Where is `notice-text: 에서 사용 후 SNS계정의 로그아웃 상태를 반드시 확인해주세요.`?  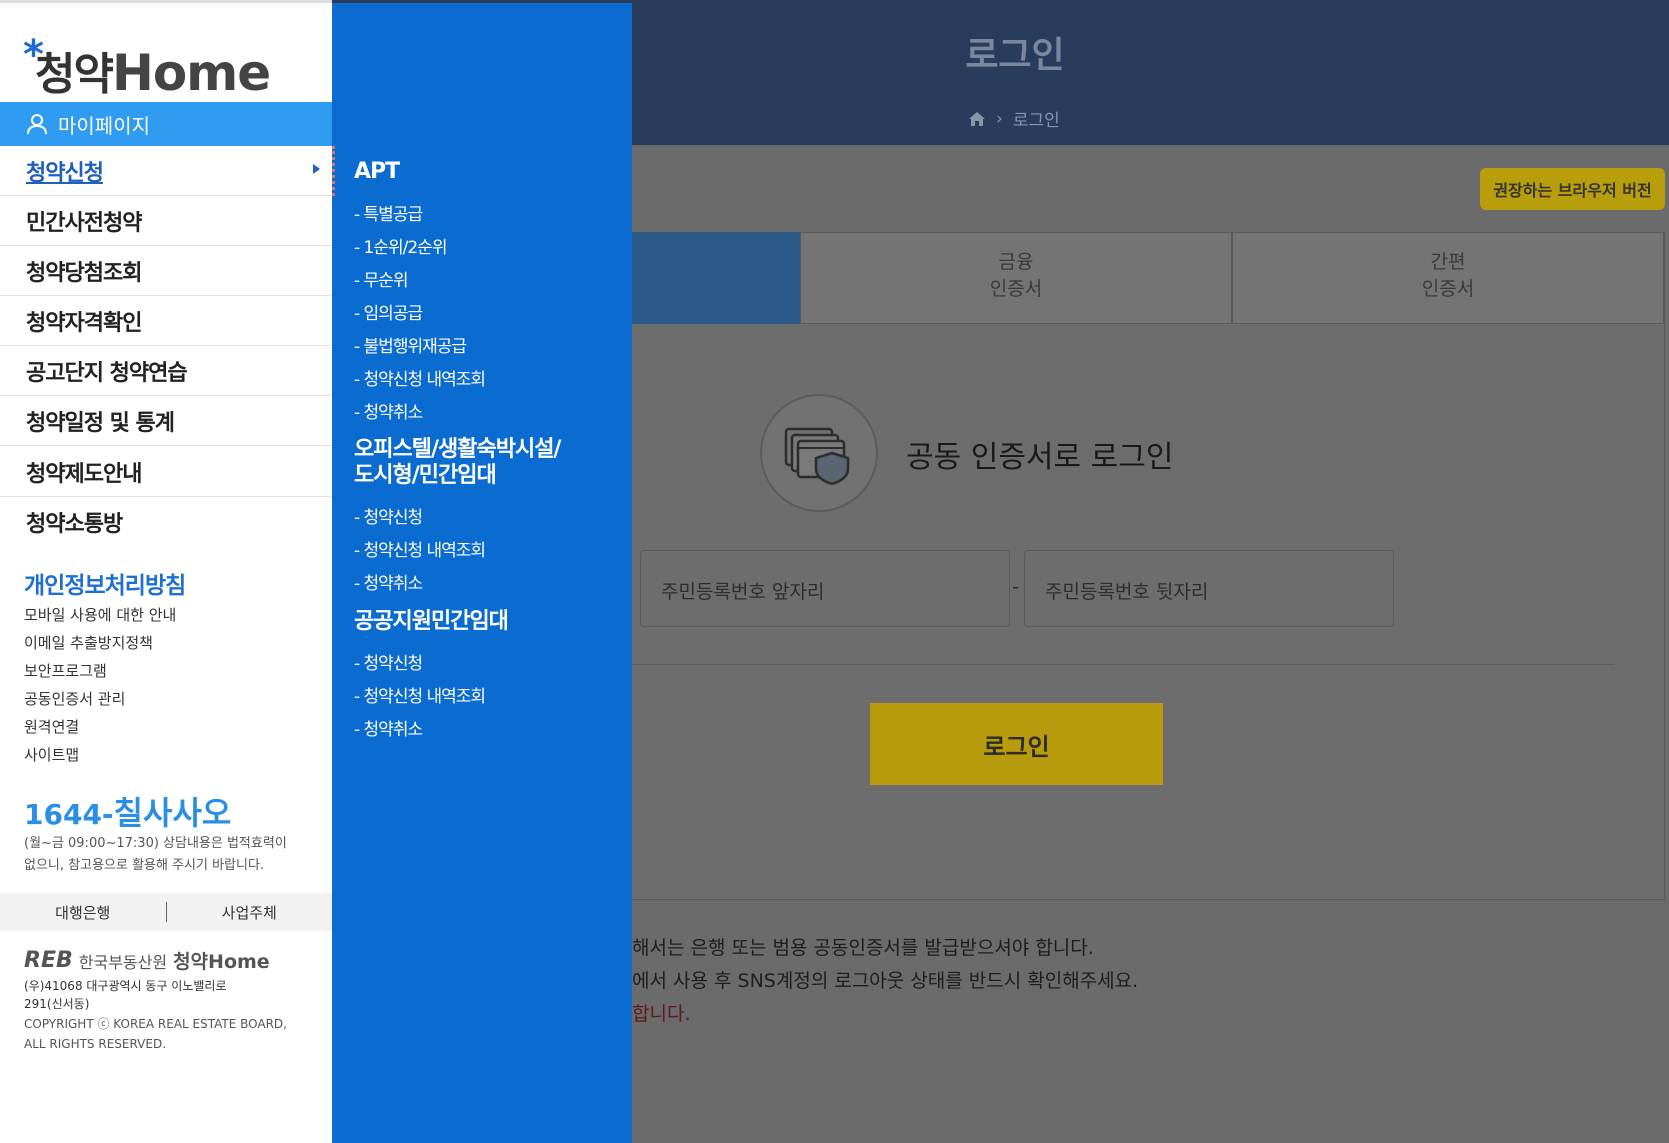
notice-text: 에서 사용 후 SNS계정의 로그아웃 상태를 반드시 확인해주세요. is located at coordinates (885, 981).